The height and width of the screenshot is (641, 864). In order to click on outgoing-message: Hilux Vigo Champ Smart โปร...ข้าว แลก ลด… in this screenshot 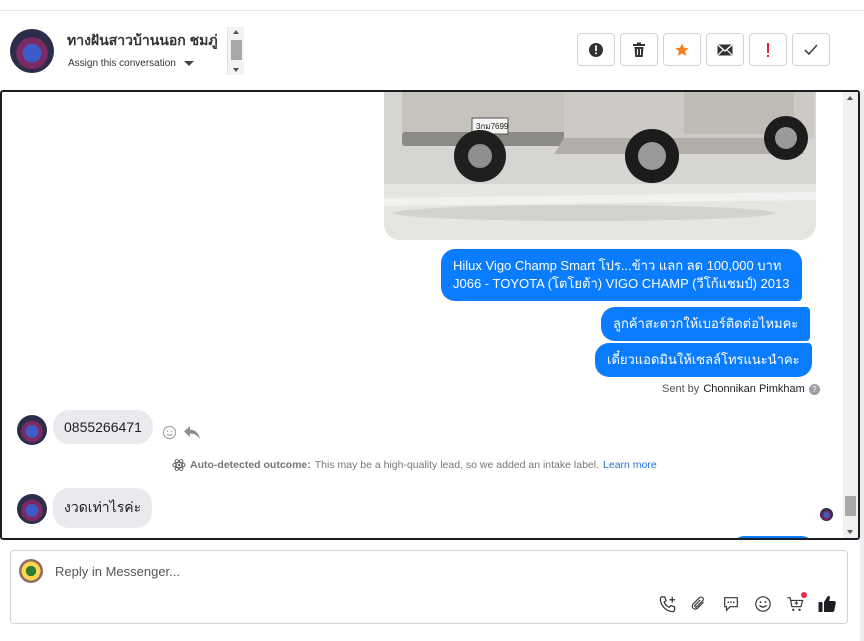, I will do `click(621, 275)`.